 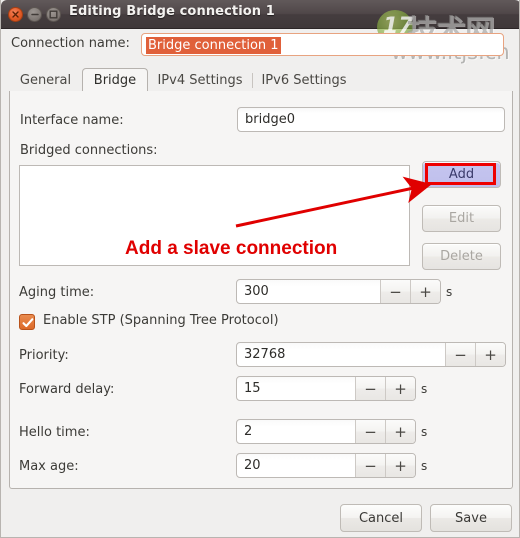 I want to click on annotation-text: Add a slave connection, so click(x=231, y=248).